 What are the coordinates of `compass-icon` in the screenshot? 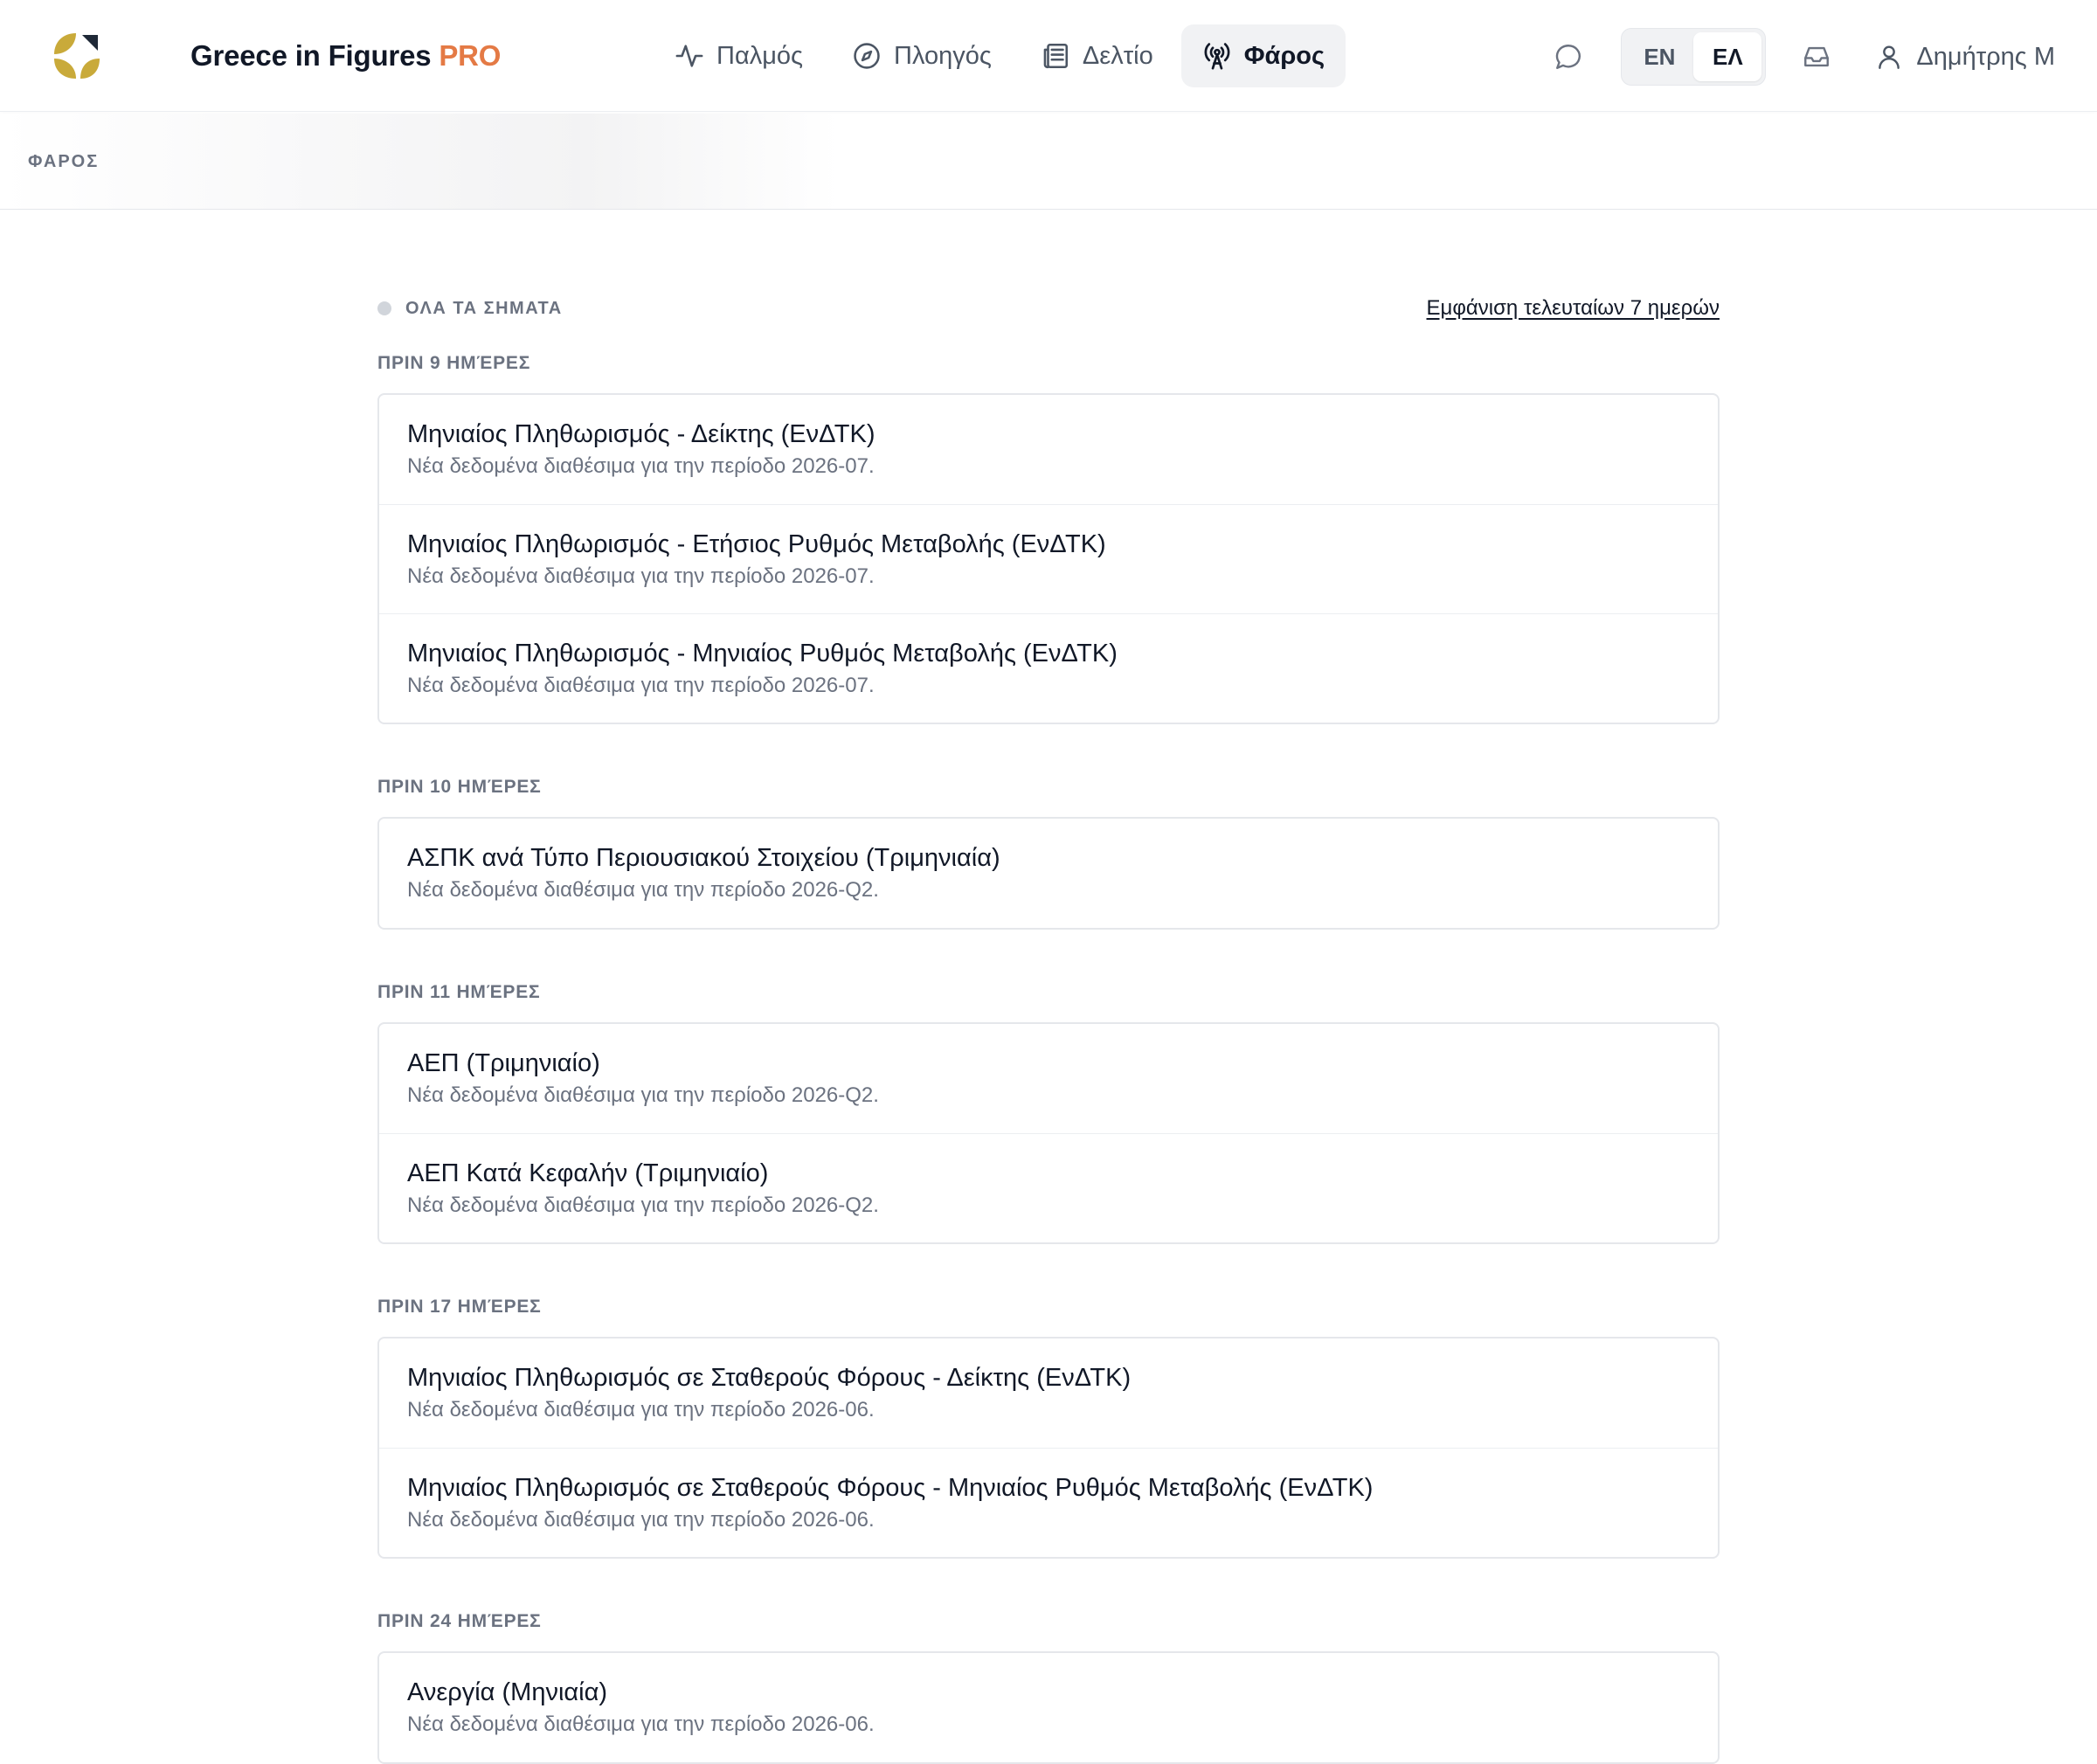 It's located at (867, 56).